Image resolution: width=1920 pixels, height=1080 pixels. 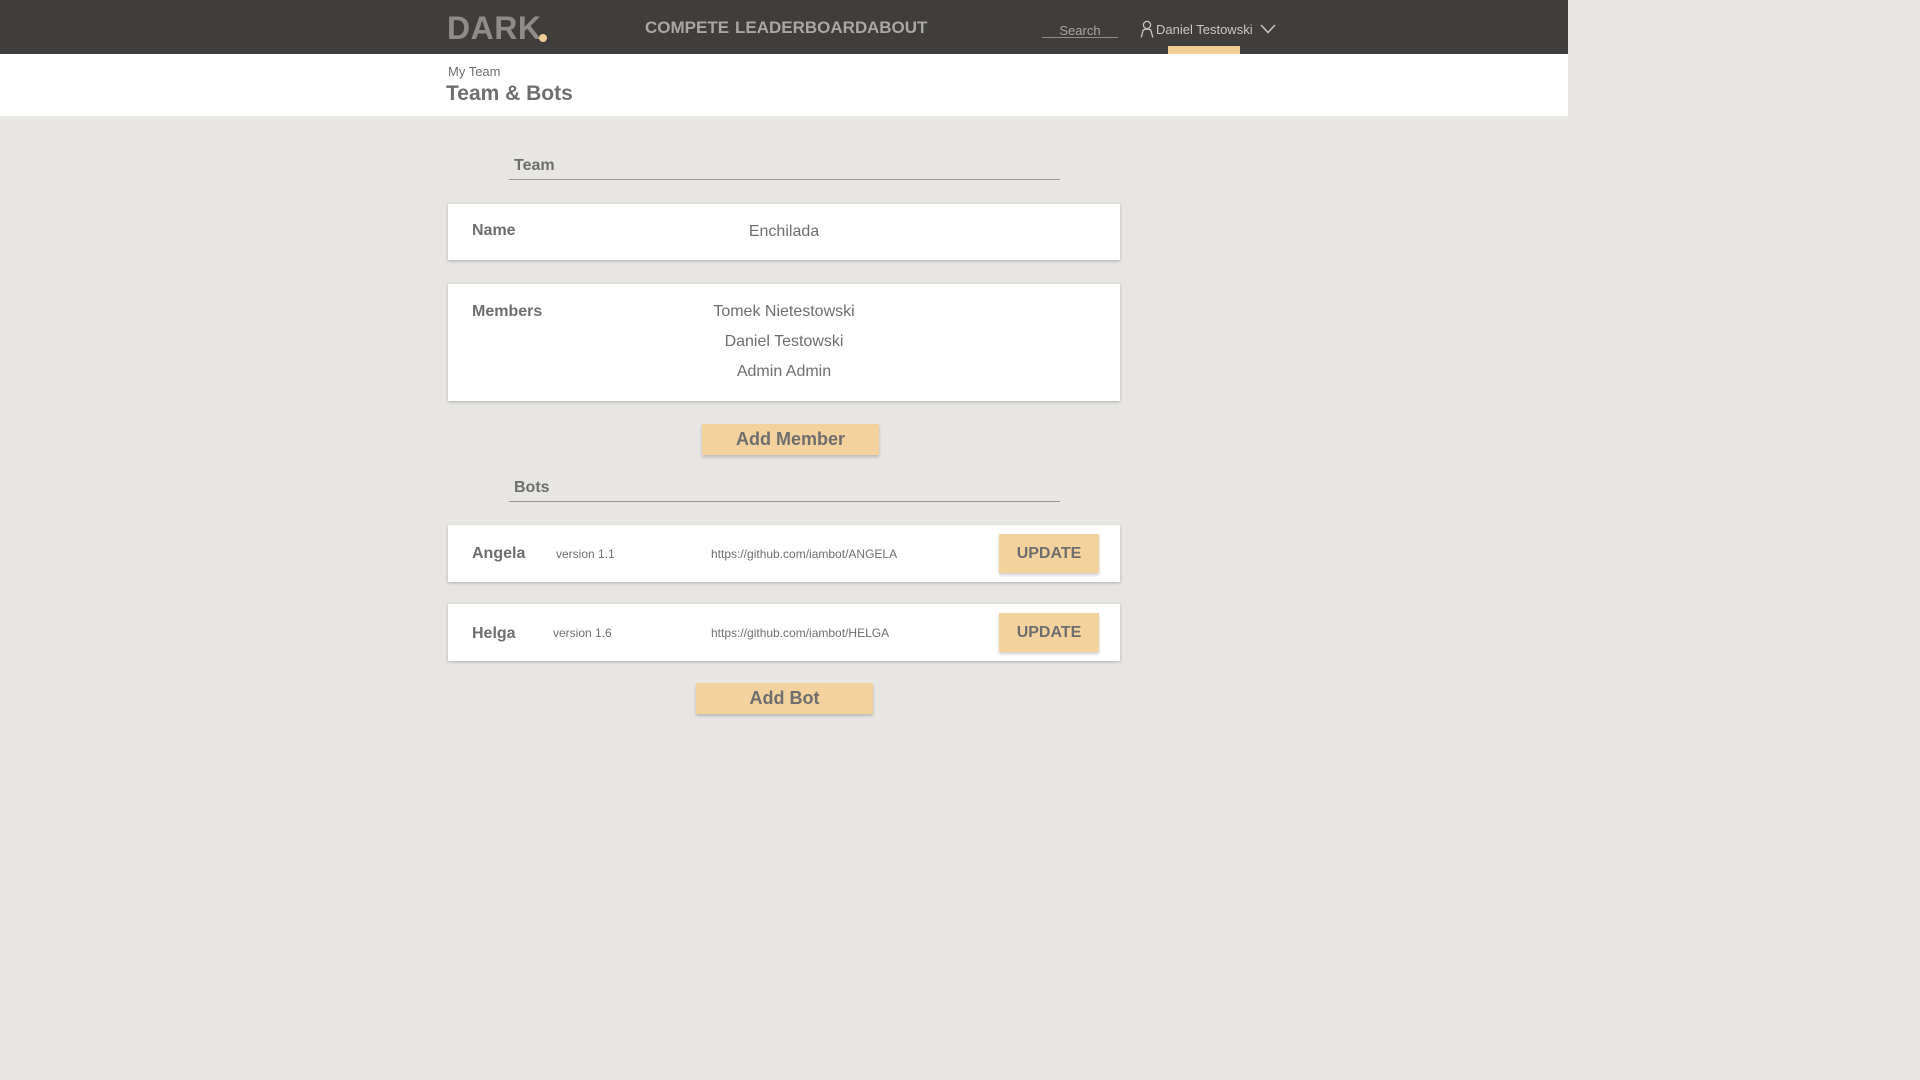 I want to click on search-input, so click(x=1080, y=30).